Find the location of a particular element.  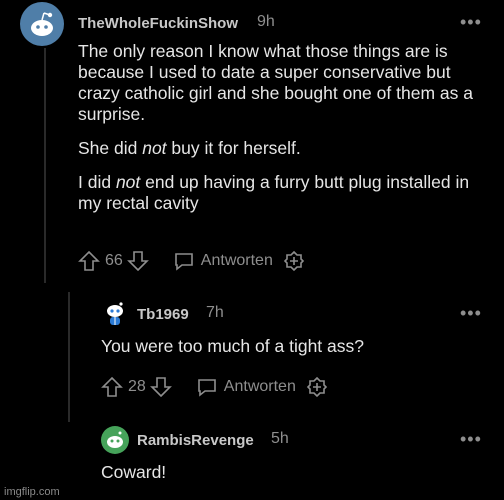

thread-line-reply is located at coordinates (69, 357).